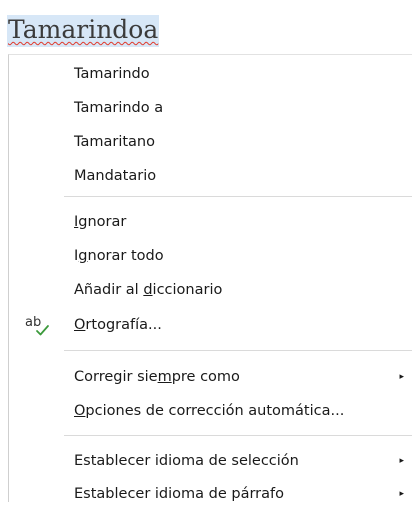  Describe the element at coordinates (210, 74) in the screenshot. I see `suggestion-tamarindo: Tamarindo` at that location.